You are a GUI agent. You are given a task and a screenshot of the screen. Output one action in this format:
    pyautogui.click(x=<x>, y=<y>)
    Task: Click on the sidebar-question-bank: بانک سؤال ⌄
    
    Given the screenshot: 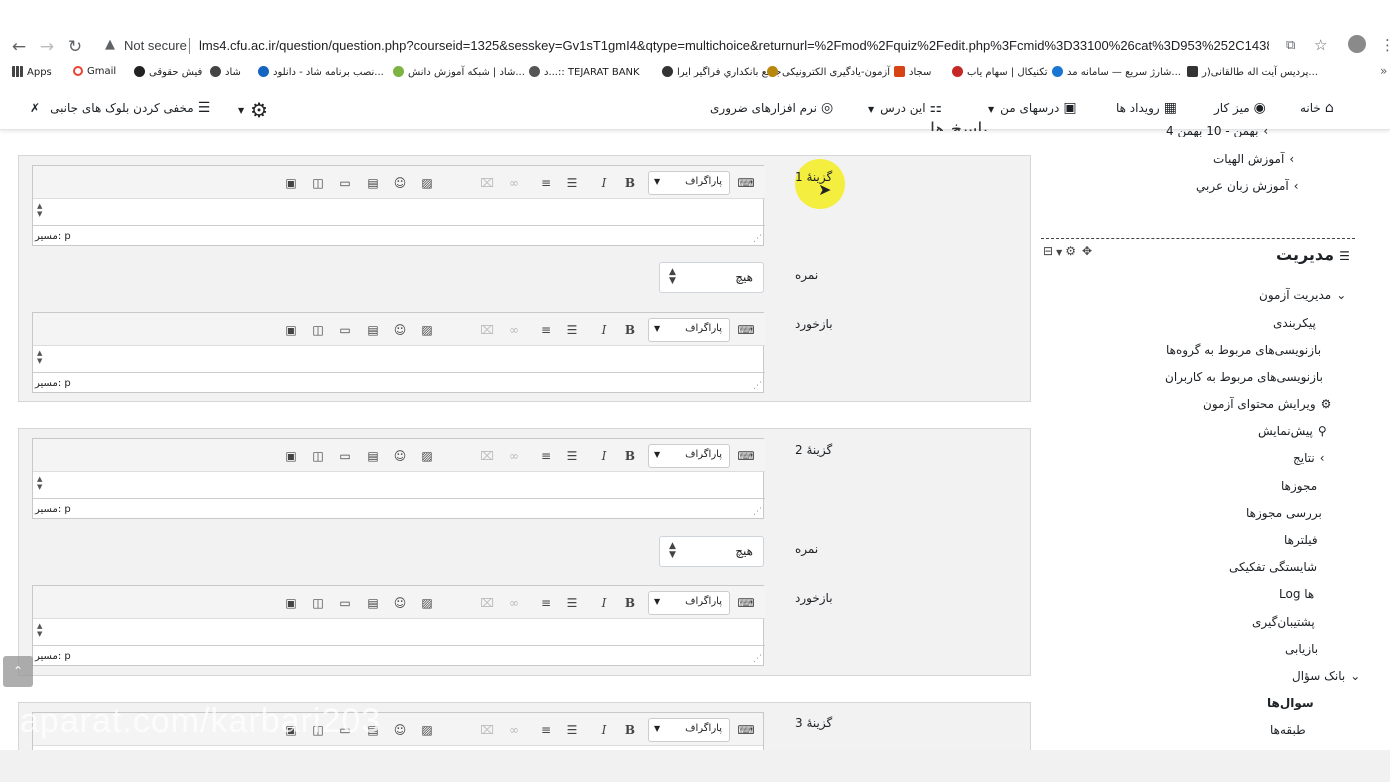 What is the action you would take?
    pyautogui.click(x=1326, y=676)
    